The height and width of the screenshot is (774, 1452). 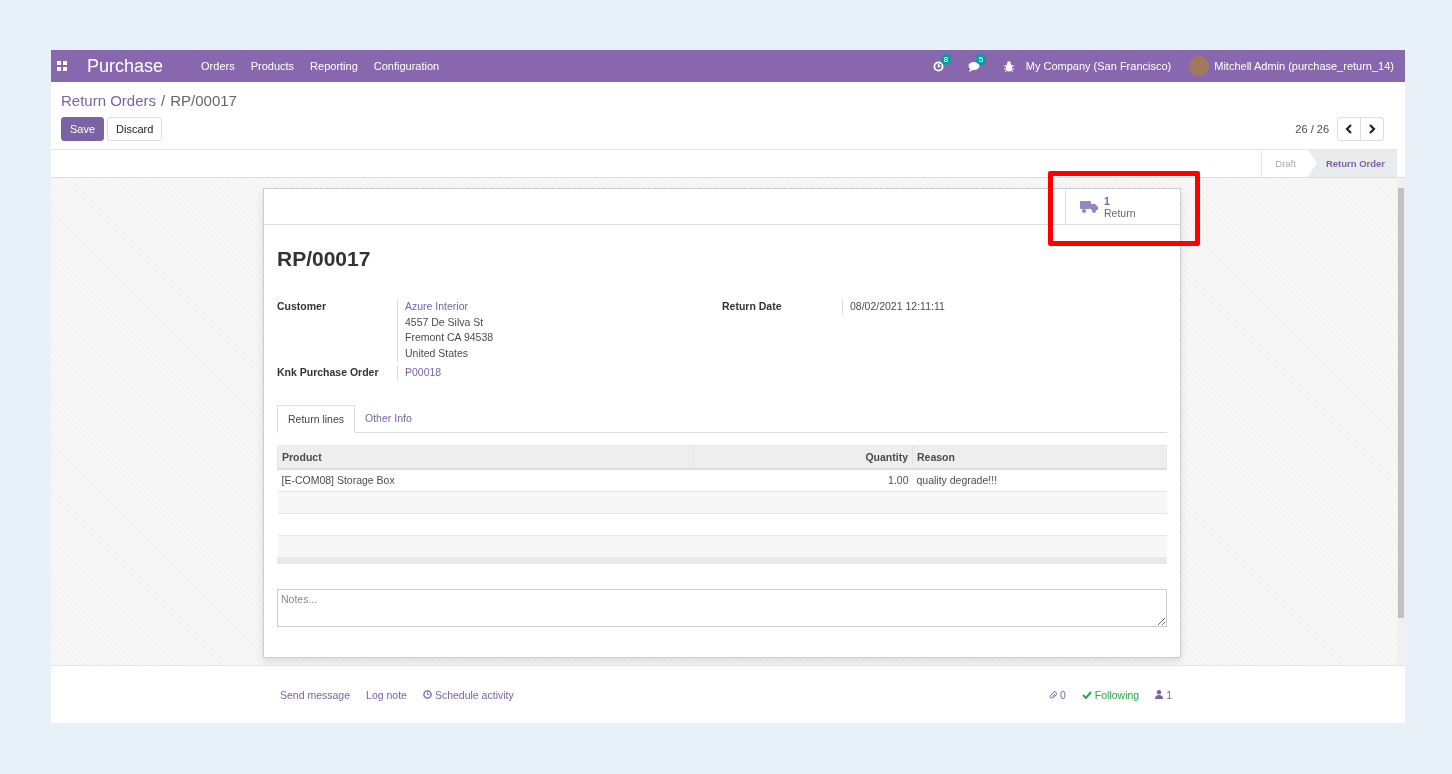 I want to click on field-label: Return Date, so click(x=782, y=307).